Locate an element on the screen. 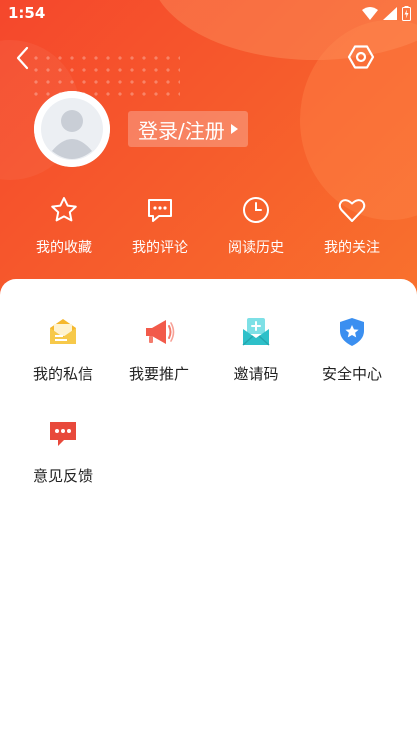 The image size is (417, 749). quick-actions: 我的收藏 我的评论 阅读历史 我的关注 is located at coordinates (208, 230).